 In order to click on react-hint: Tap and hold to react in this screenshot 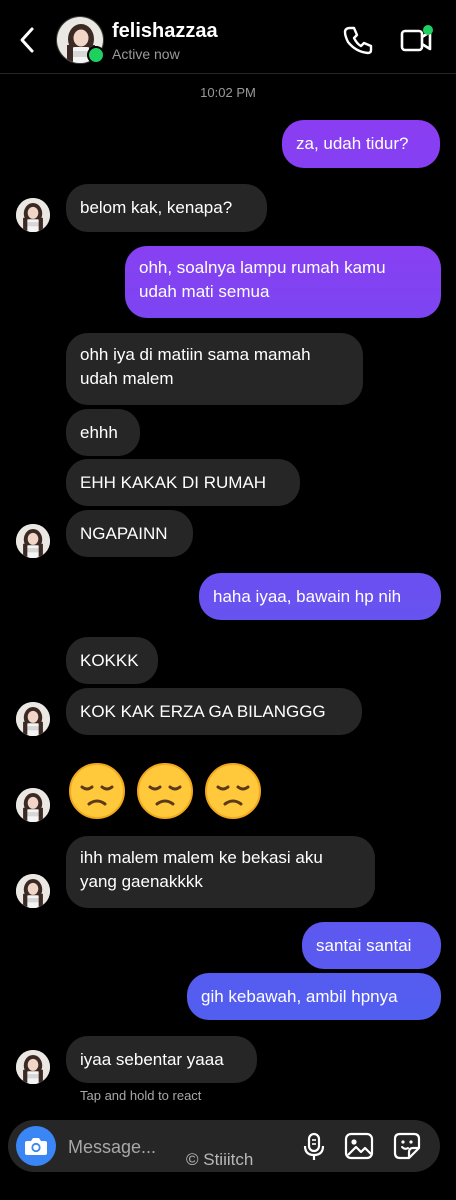, I will do `click(141, 1095)`.